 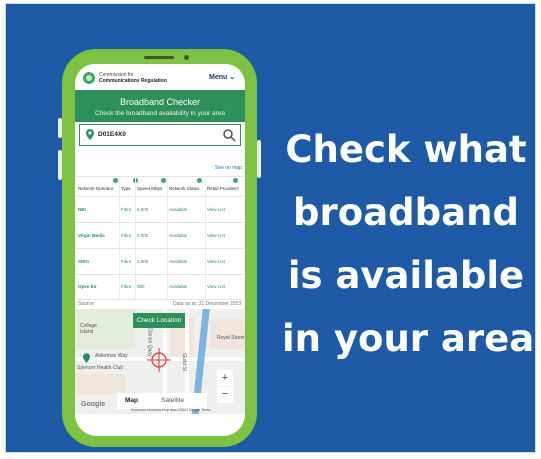 I want to click on satellite-tab: Satellite, so click(x=172, y=400).